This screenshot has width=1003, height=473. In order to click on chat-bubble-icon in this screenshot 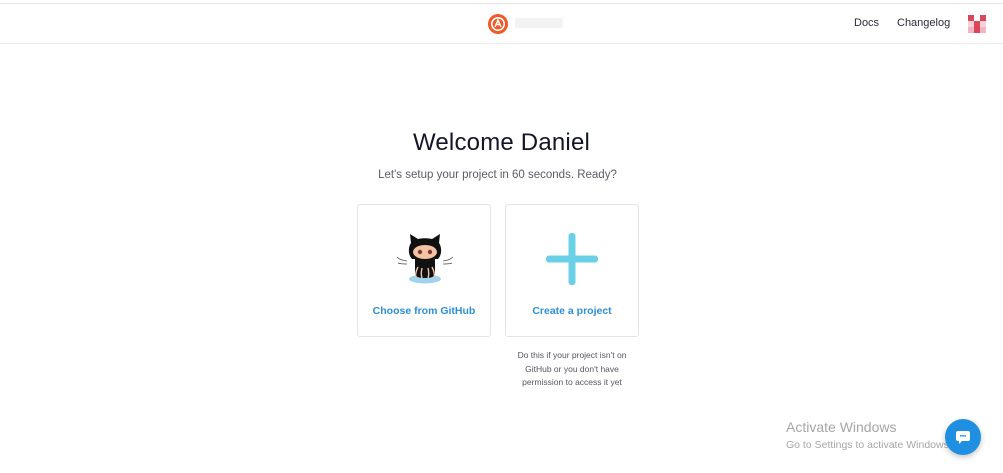, I will do `click(963, 437)`.